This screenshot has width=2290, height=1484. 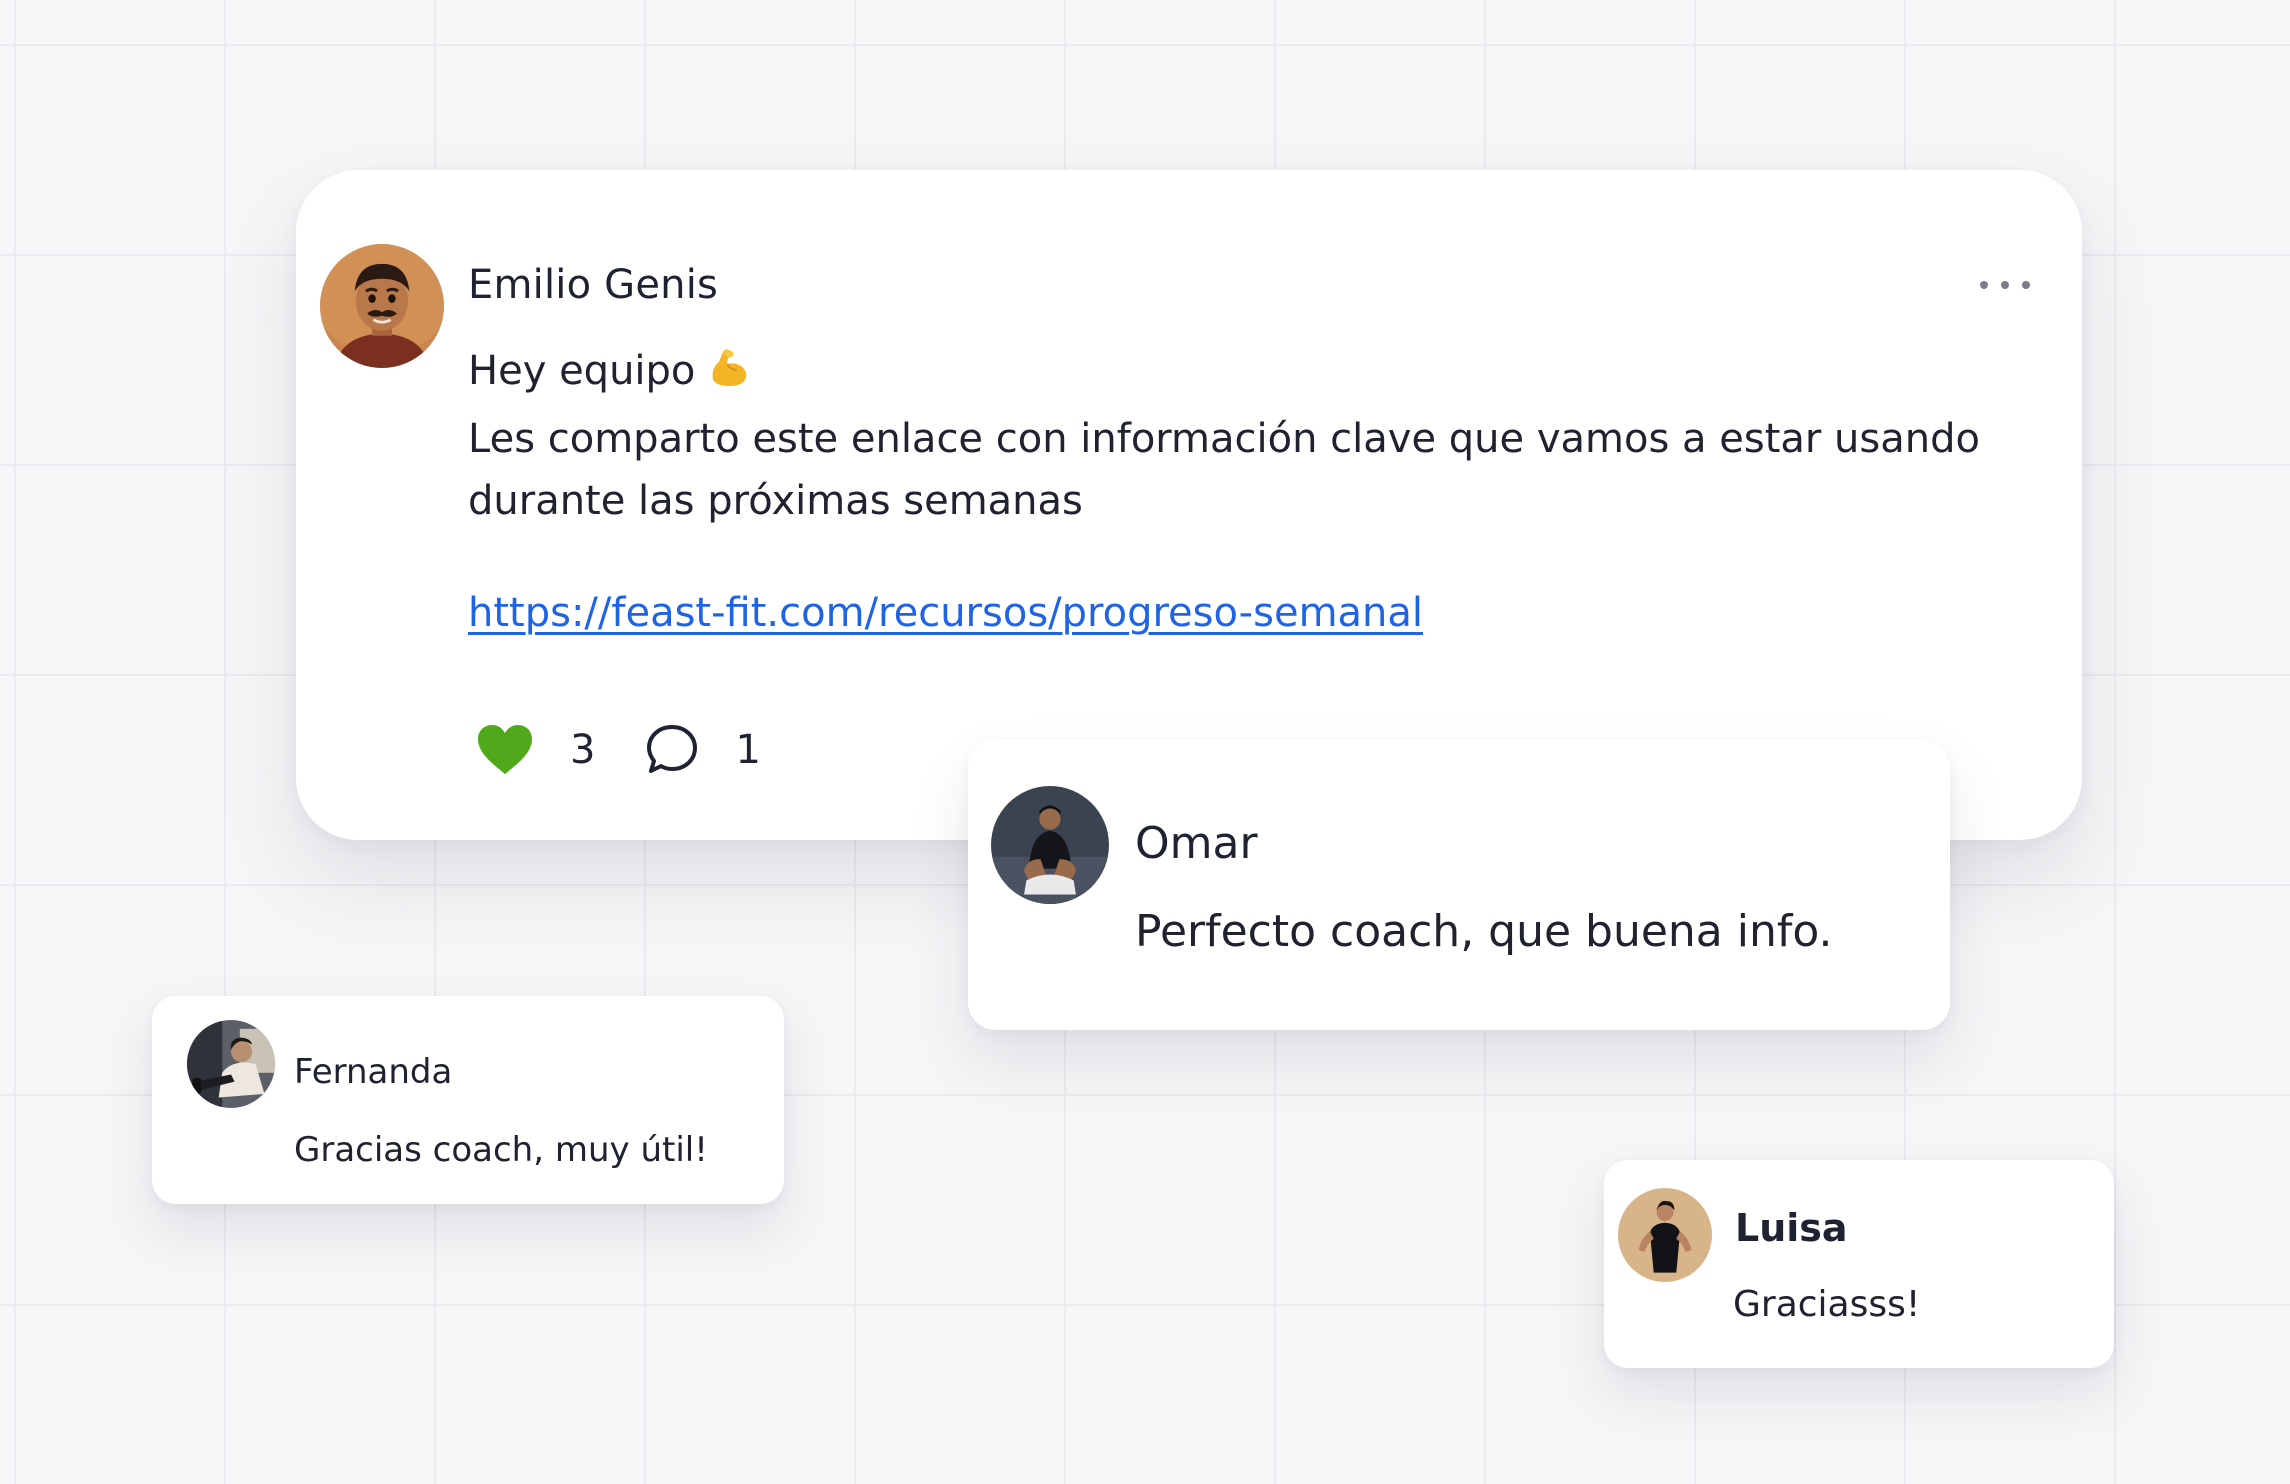 I want to click on like-button: 3, so click(x=535, y=750).